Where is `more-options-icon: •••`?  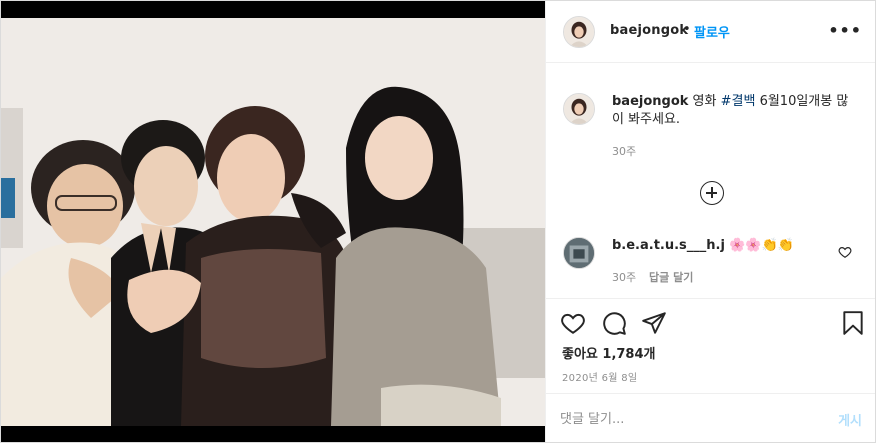
more-options-icon: ••• is located at coordinates (845, 30).